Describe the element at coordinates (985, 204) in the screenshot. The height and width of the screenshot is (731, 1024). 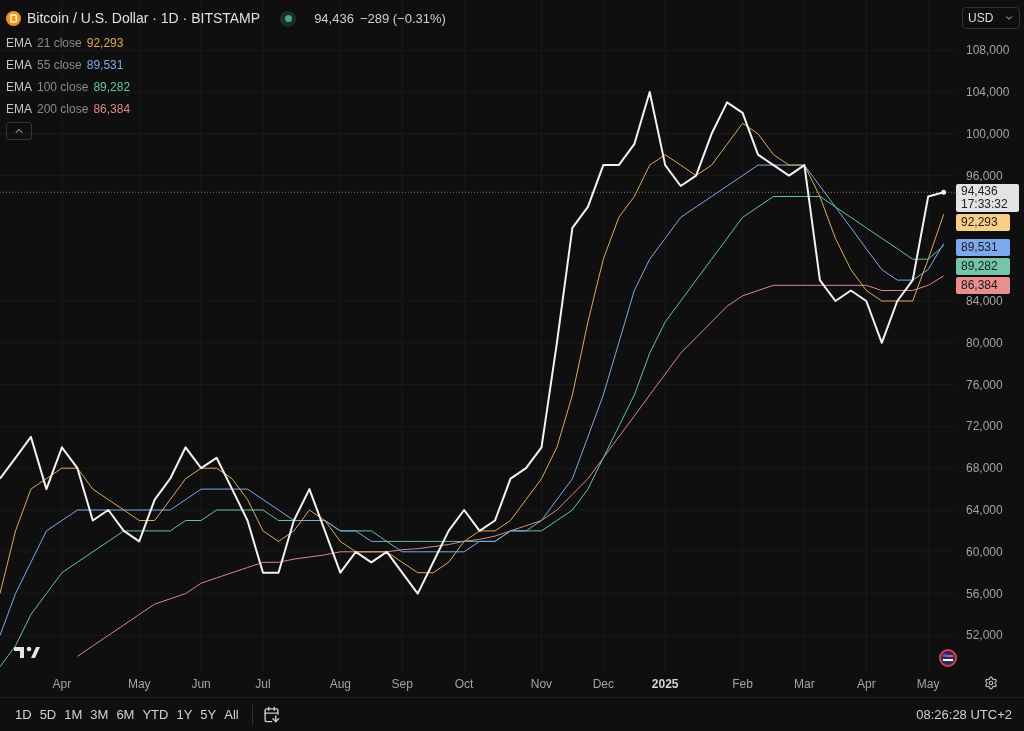
I see `bar-countdown: 17:33:32` at that location.